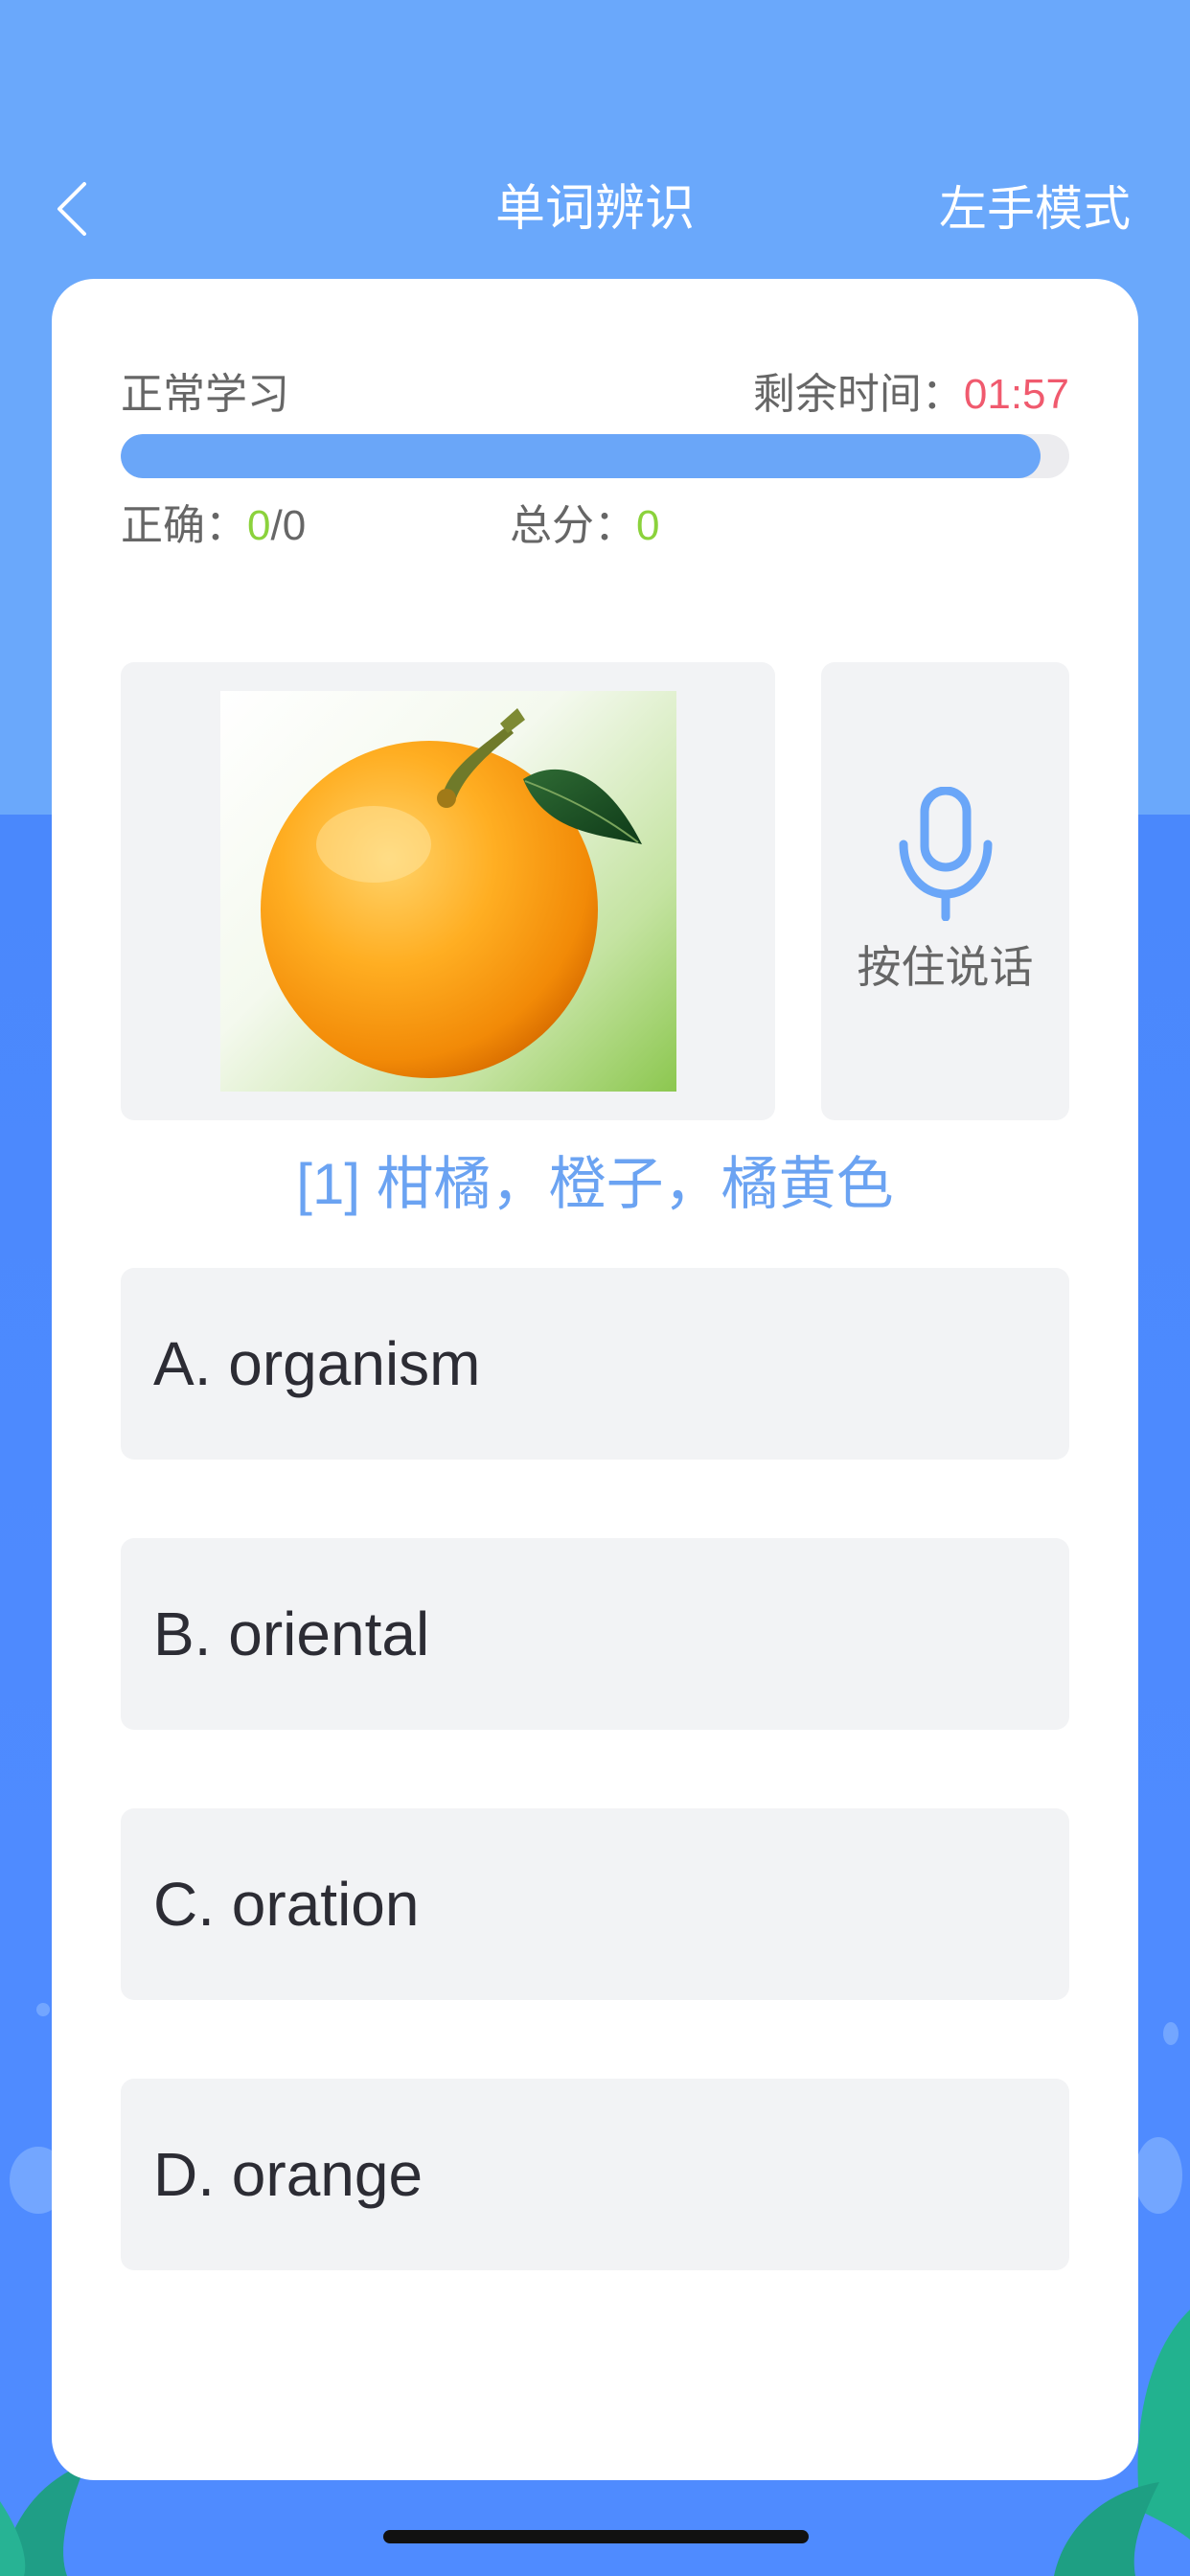  I want to click on word-image-panel, so click(448, 891).